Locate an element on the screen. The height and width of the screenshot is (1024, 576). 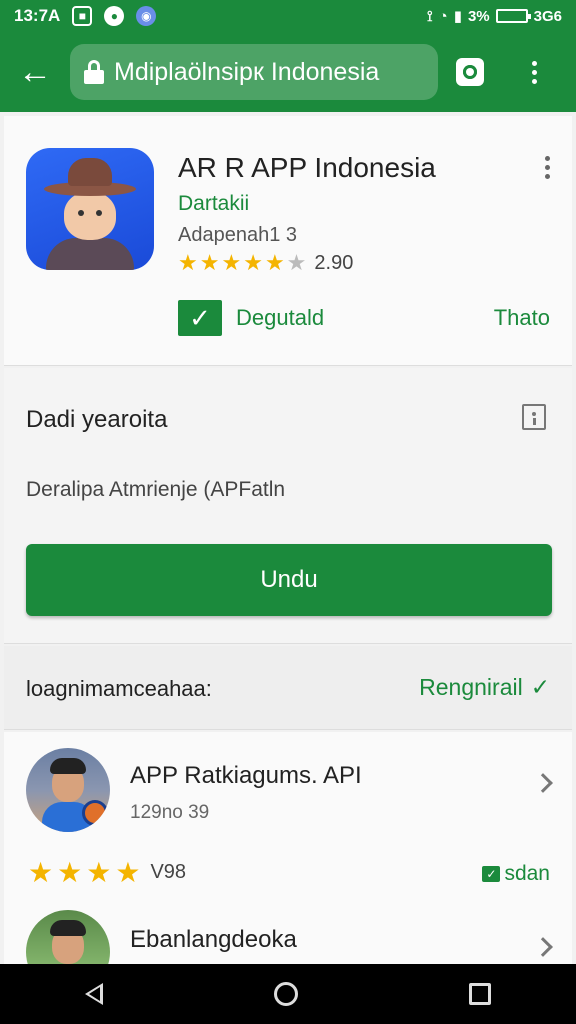
review-score: V98 is located at coordinates (168, 872).